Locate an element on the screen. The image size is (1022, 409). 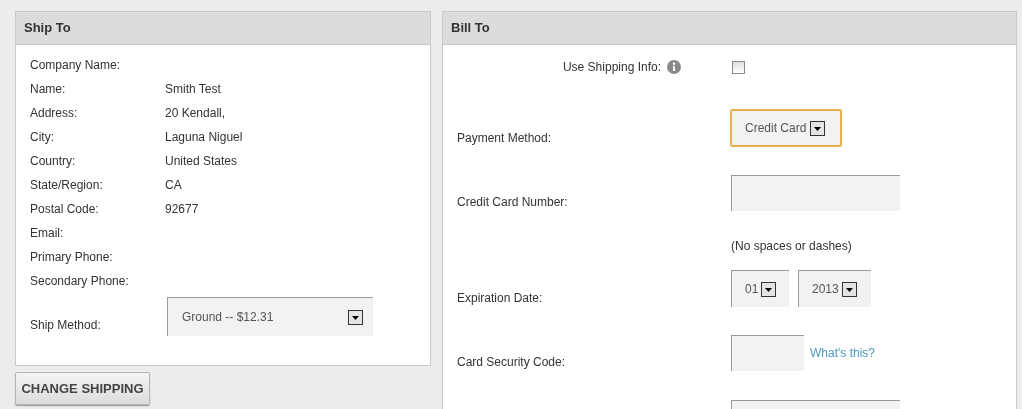
field-value: CA is located at coordinates (173, 185).